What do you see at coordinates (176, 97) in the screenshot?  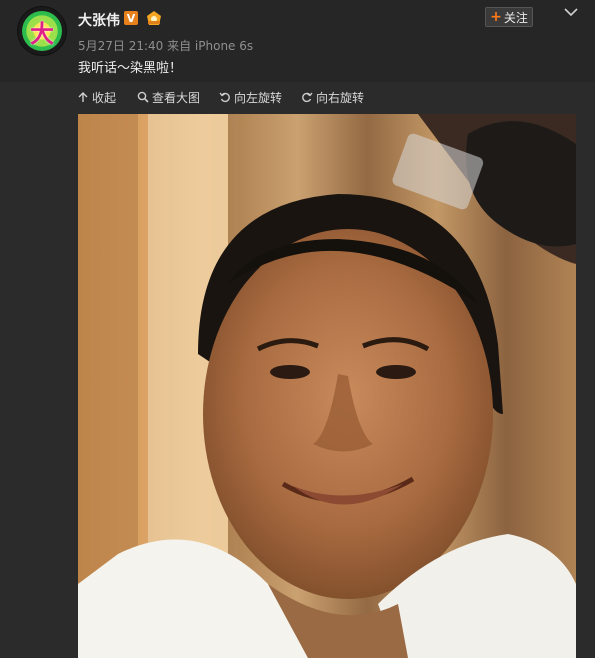 I see `view-large-label: 查看大图` at bounding box center [176, 97].